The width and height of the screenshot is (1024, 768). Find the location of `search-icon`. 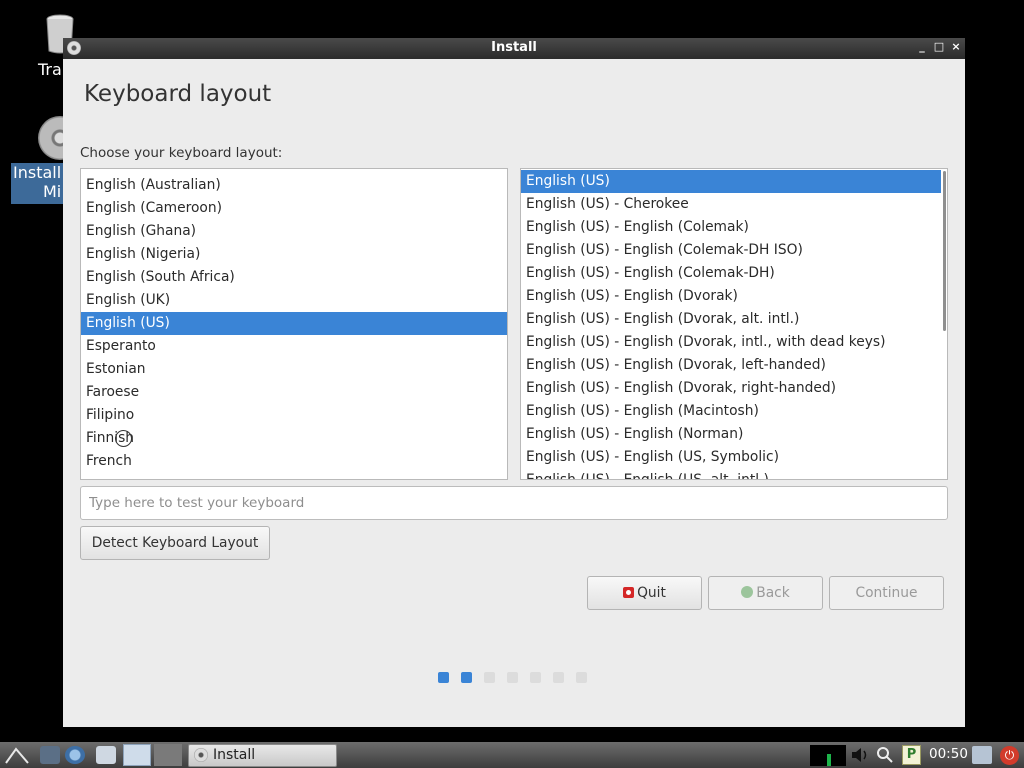

search-icon is located at coordinates (886, 755).